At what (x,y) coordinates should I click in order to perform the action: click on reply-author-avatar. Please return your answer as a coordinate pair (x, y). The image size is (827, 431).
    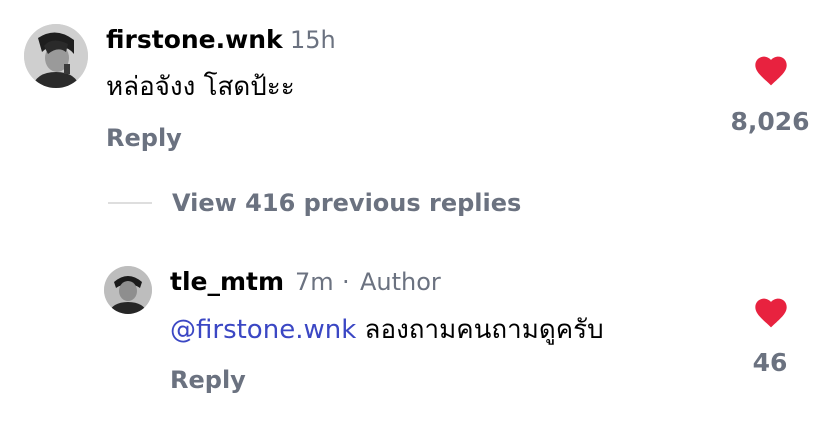
    Looking at the image, I should click on (128, 290).